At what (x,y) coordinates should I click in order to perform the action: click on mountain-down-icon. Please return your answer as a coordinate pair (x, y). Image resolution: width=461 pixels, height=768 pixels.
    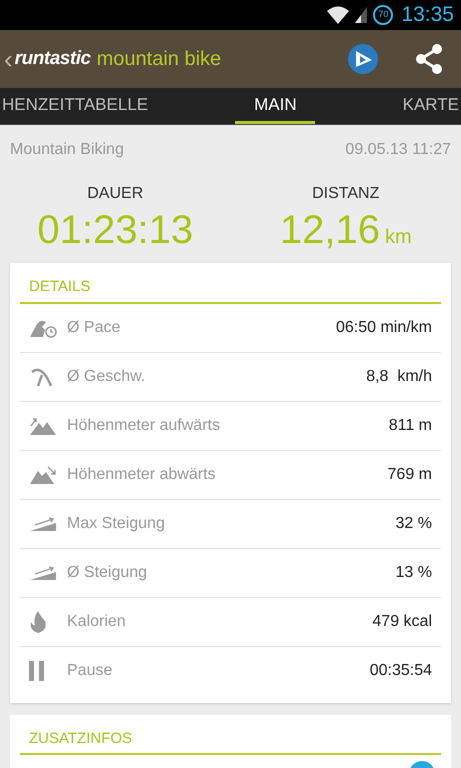
    Looking at the image, I should click on (43, 475).